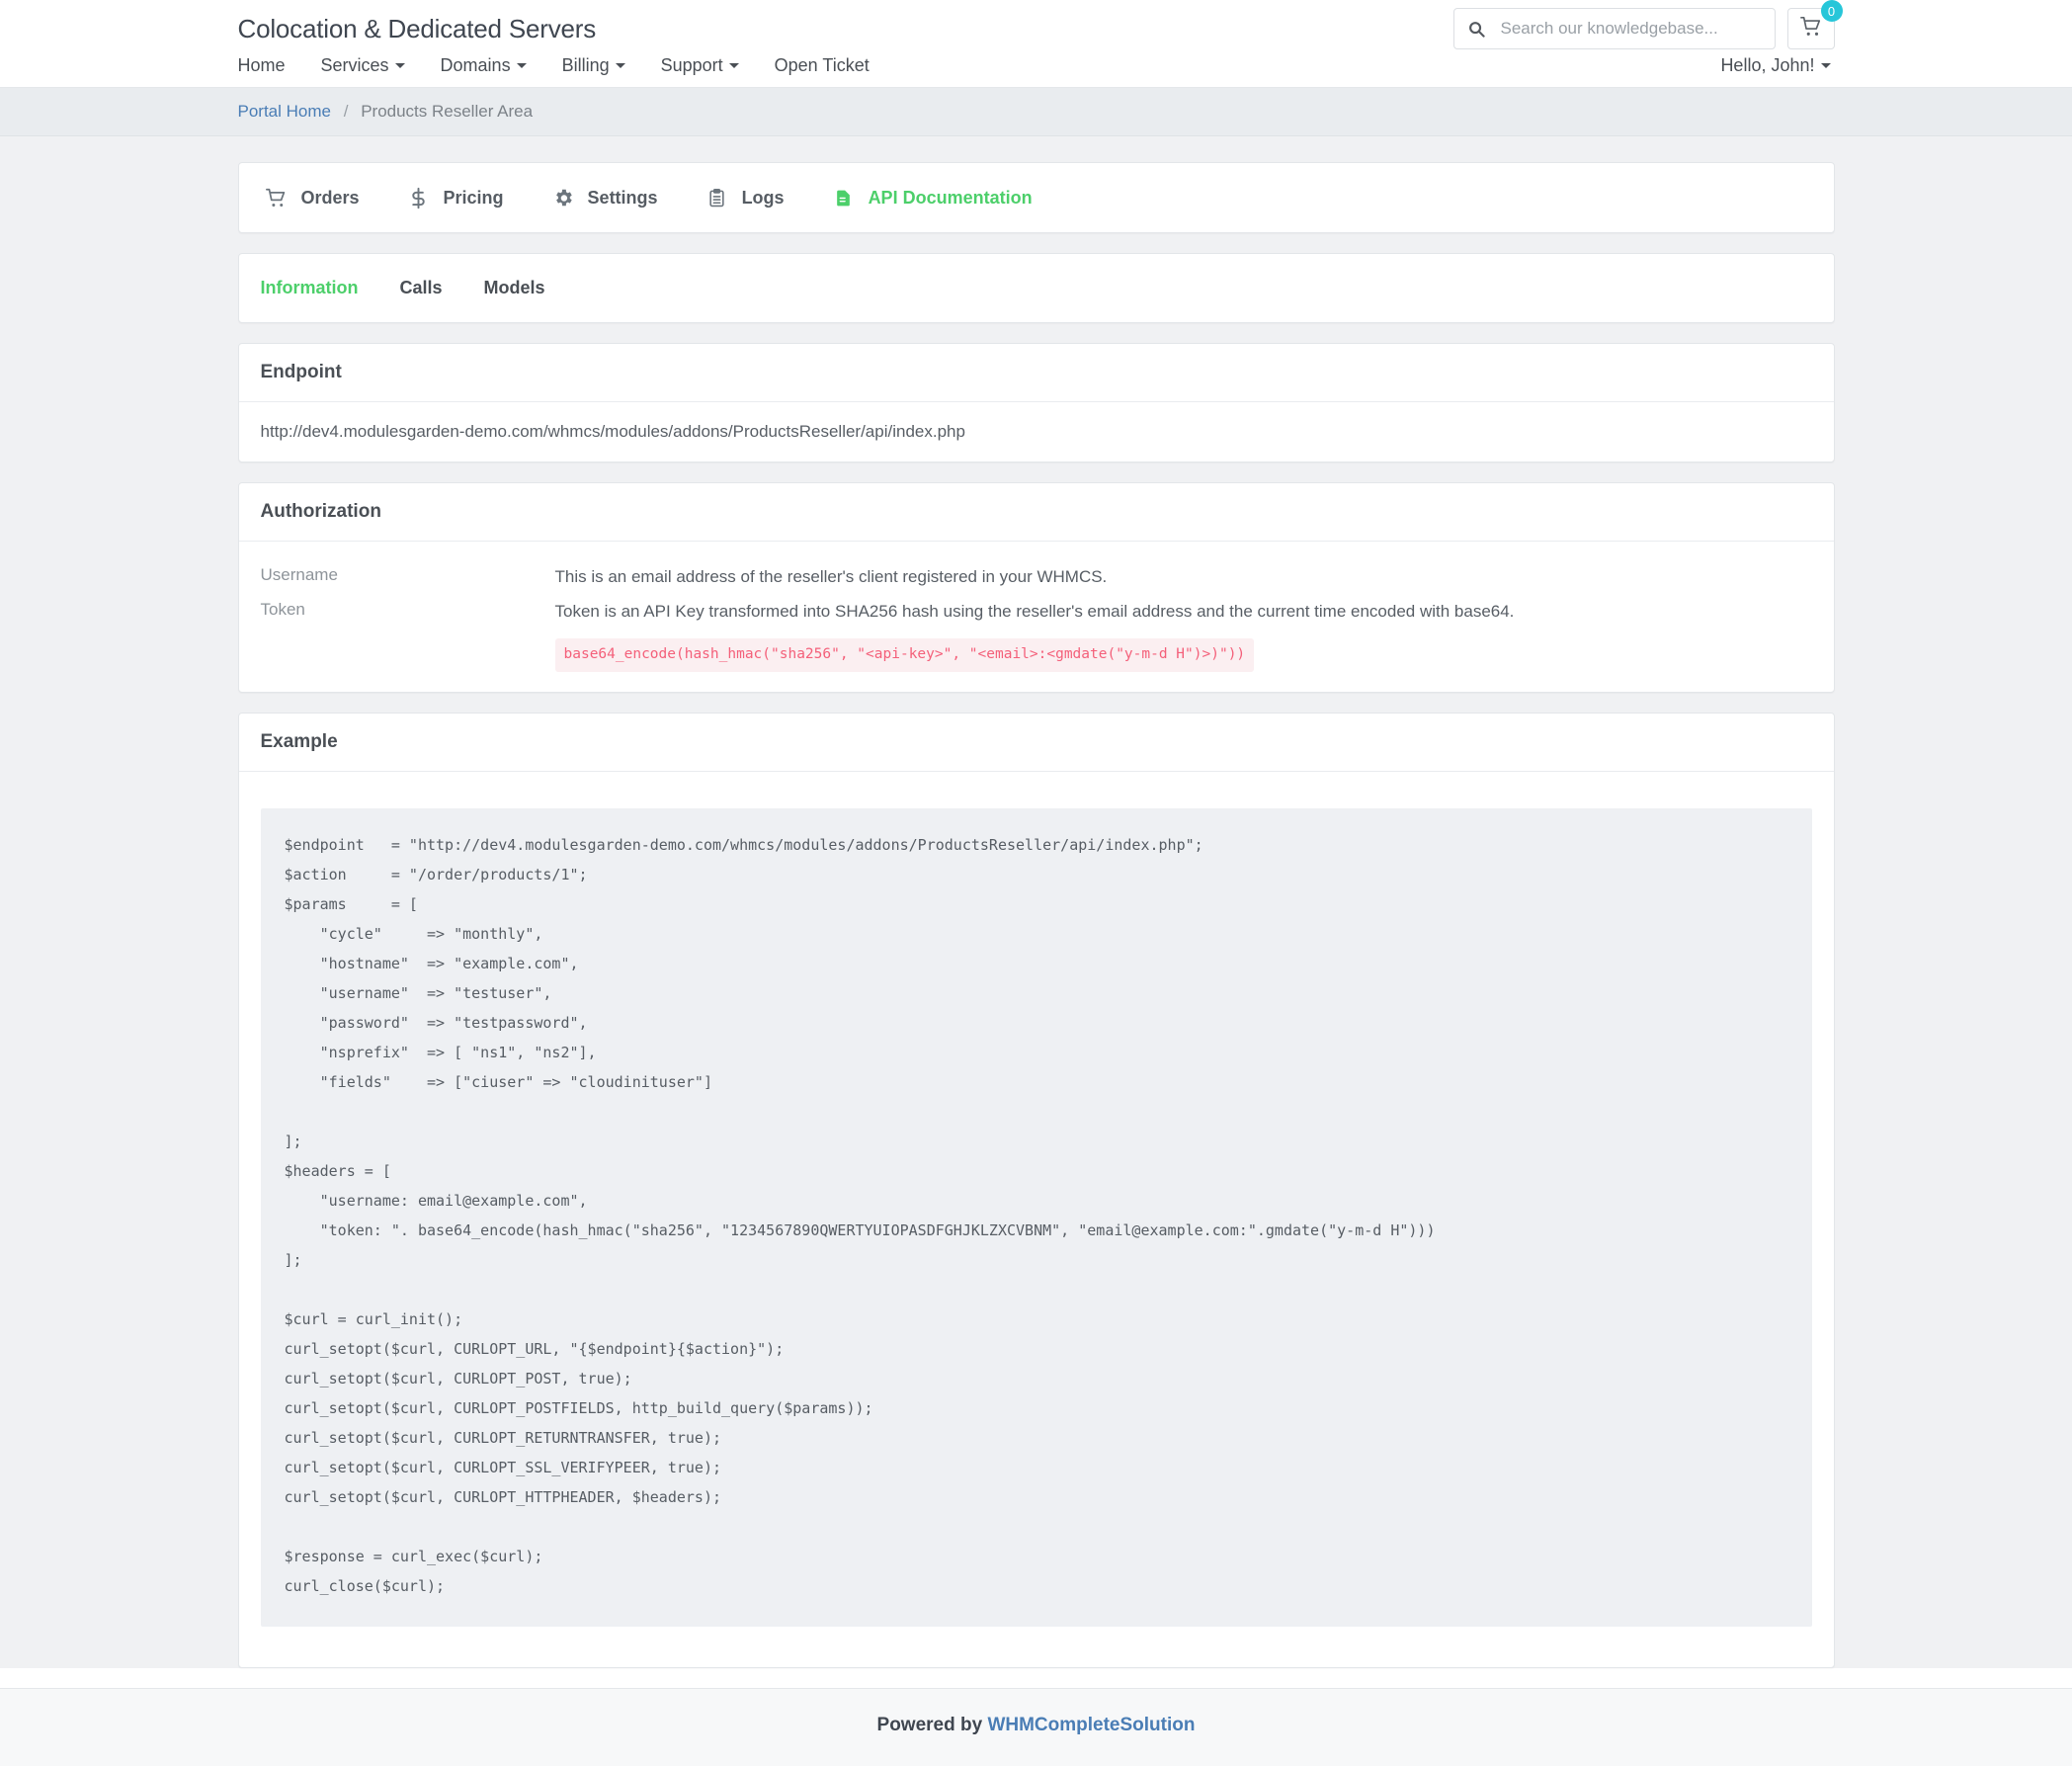 This screenshot has height=1766, width=2072. I want to click on module-item-label: Logs, so click(763, 197).